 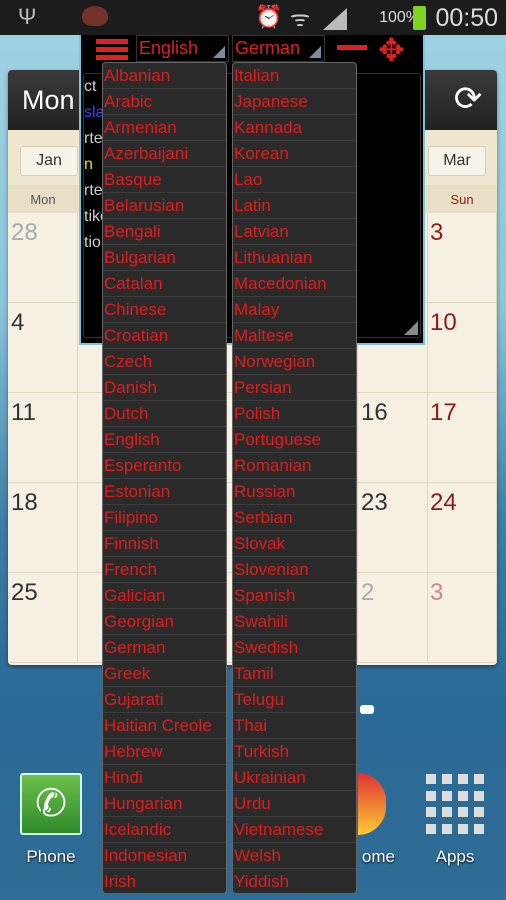 I want to click on language-option: Albanian, so click(x=164, y=76).